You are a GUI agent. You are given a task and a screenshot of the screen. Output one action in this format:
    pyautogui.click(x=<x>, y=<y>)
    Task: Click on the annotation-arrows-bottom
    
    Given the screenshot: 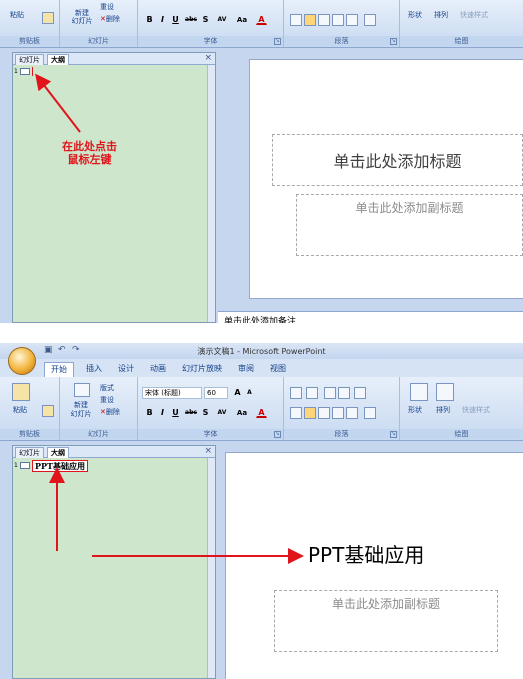 What is the action you would take?
    pyautogui.click(x=176, y=515)
    